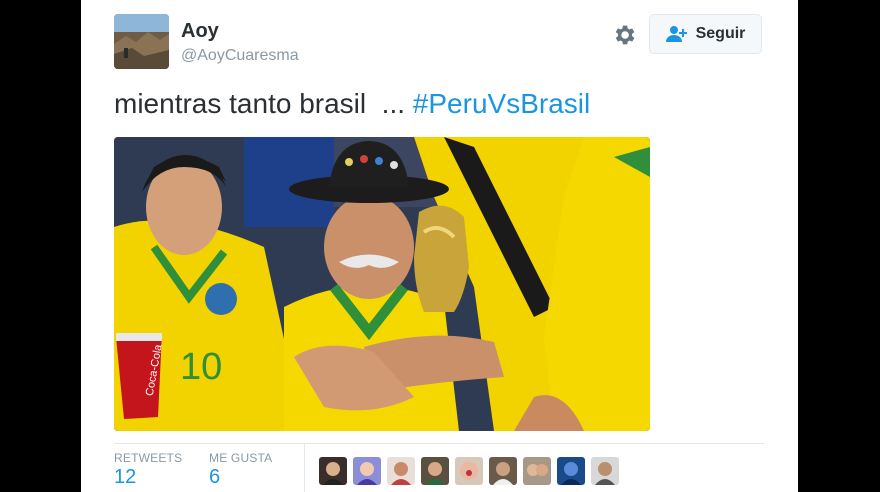  I want to click on stats-divider, so click(439, 443).